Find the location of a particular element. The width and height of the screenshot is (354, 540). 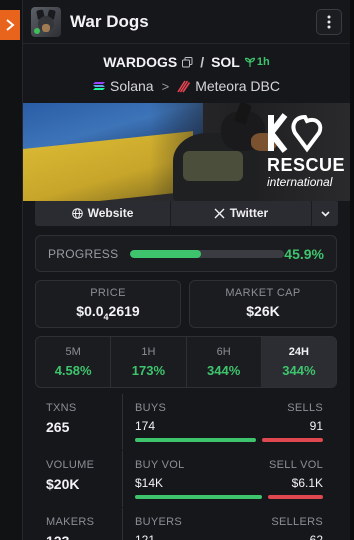

bonding-progress-card: PROGRESS 45.9% is located at coordinates (186, 253).